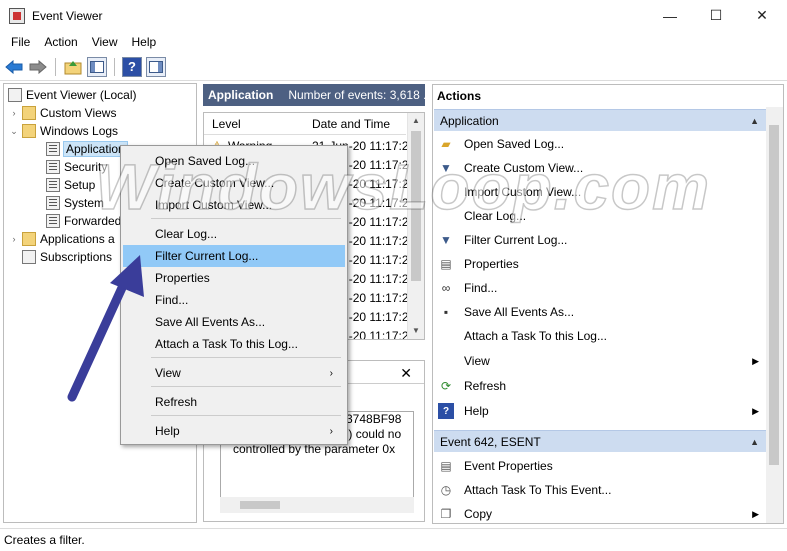 Image resolution: width=787 pixels, height=551 pixels. Describe the element at coordinates (234, 431) in the screenshot. I see `ctx-help: Help ›` at that location.